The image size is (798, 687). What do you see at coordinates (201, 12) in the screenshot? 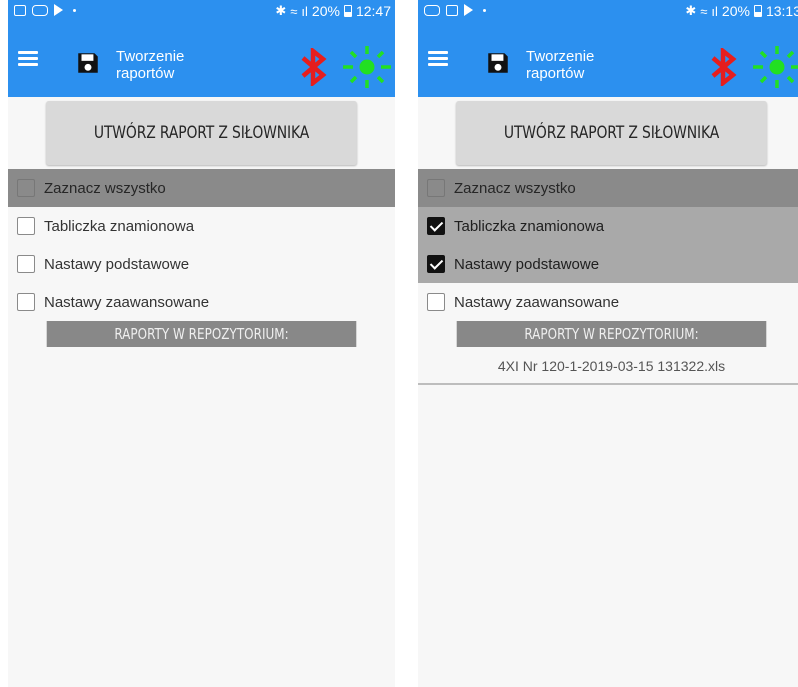
I see `status-bar: ✱ ≈ ıl 20% 12:47` at bounding box center [201, 12].